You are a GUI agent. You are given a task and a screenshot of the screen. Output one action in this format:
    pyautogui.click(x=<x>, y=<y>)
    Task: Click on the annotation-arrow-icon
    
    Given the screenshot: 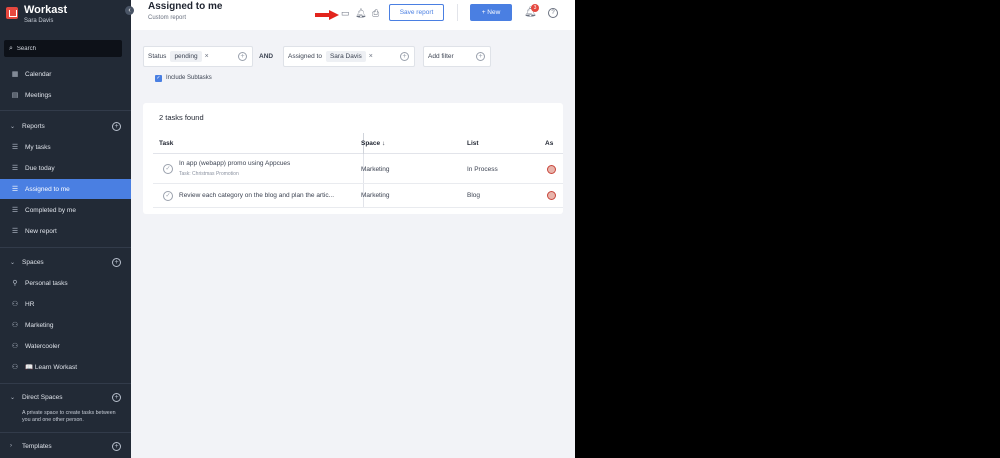 What is the action you would take?
    pyautogui.click(x=327, y=15)
    